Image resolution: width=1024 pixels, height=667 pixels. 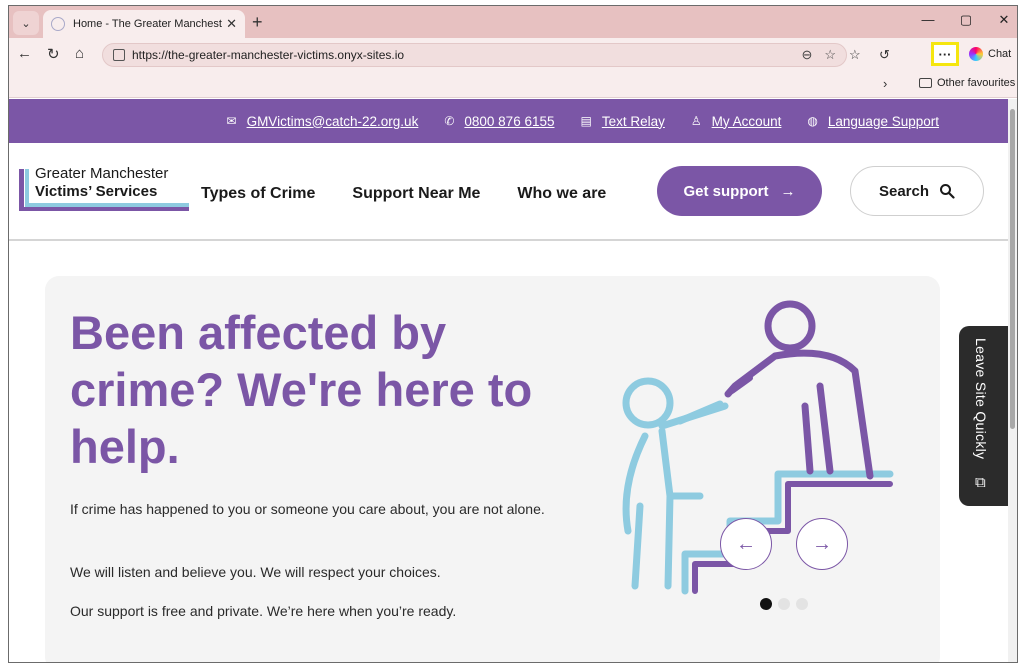 What do you see at coordinates (586, 121) in the screenshot?
I see `message-icon: ▤` at bounding box center [586, 121].